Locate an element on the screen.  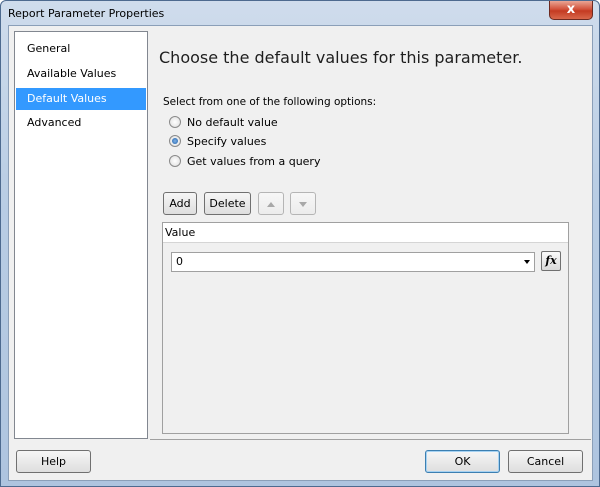
option-label: Get values from a query is located at coordinates (254, 161).